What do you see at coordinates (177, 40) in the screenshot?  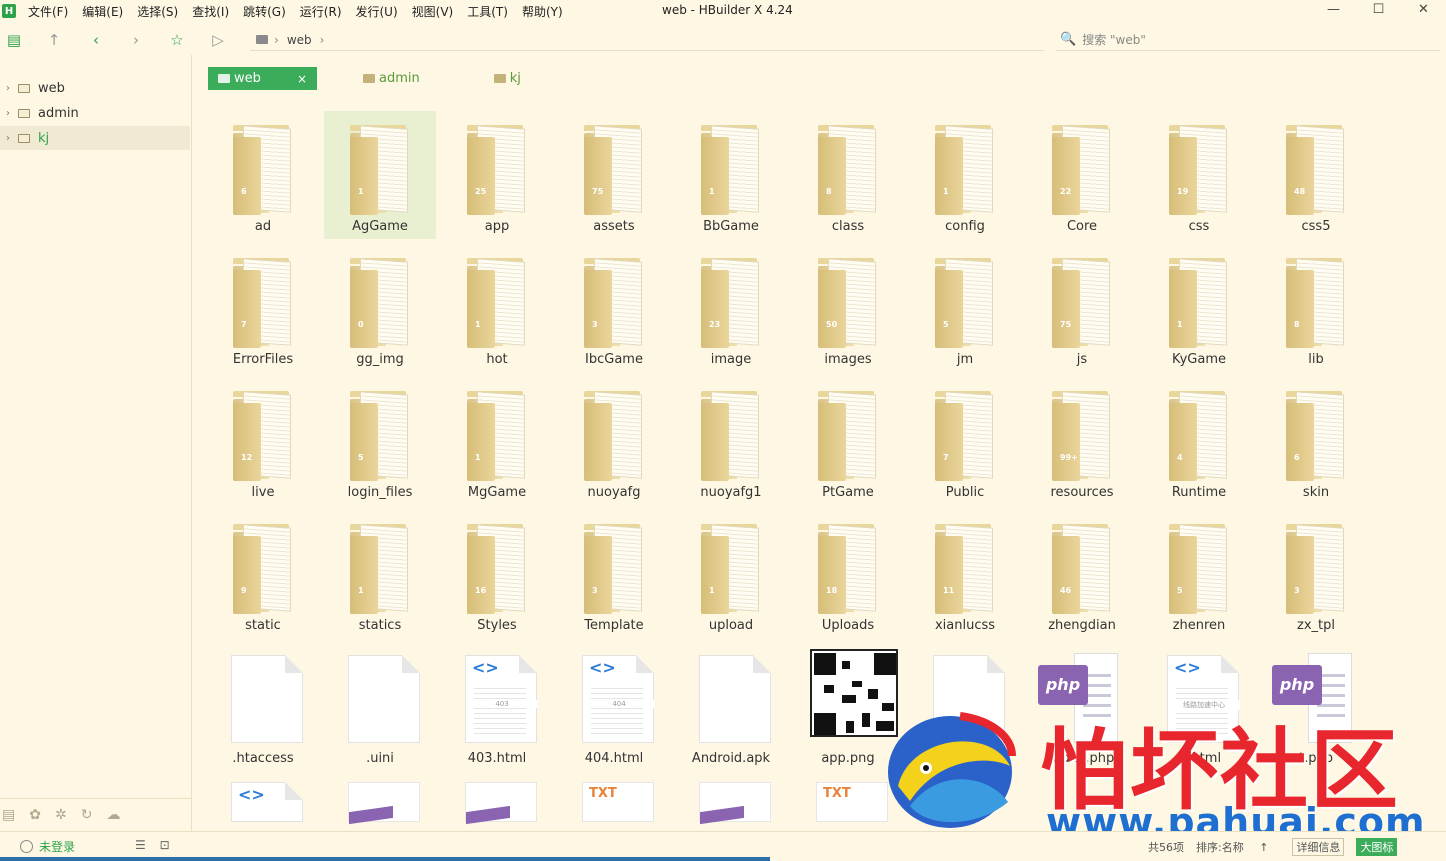 I see `star-icon: ☆` at bounding box center [177, 40].